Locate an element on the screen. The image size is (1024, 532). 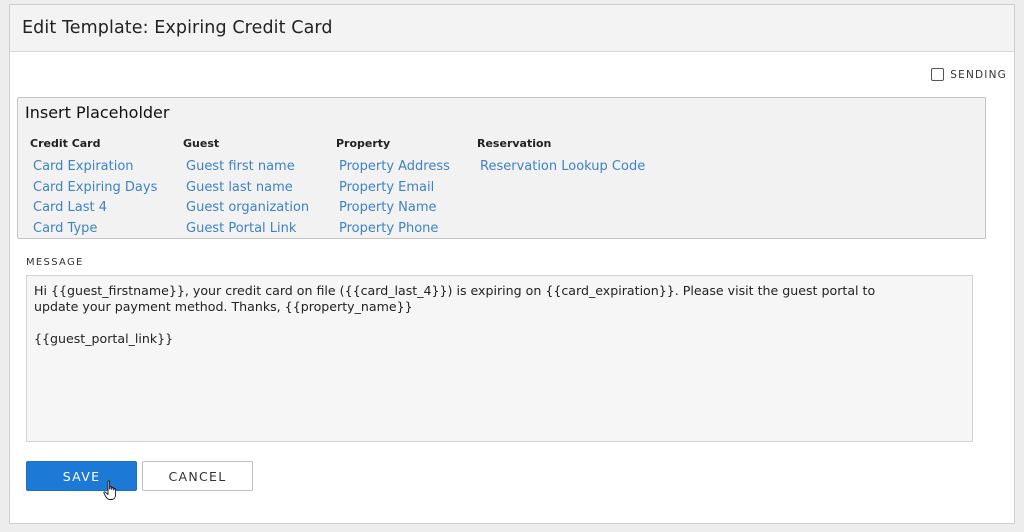
placeholder-link: Guest last name is located at coordinates (246, 188).